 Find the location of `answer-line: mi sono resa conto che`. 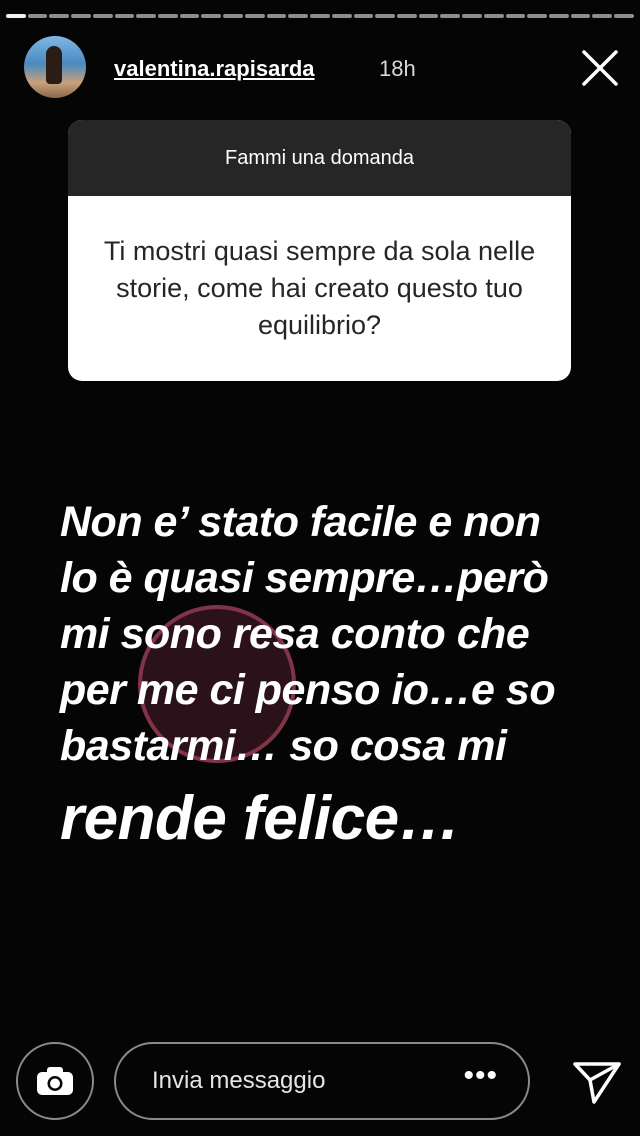

answer-line: mi sono resa conto che is located at coordinates (295, 634).